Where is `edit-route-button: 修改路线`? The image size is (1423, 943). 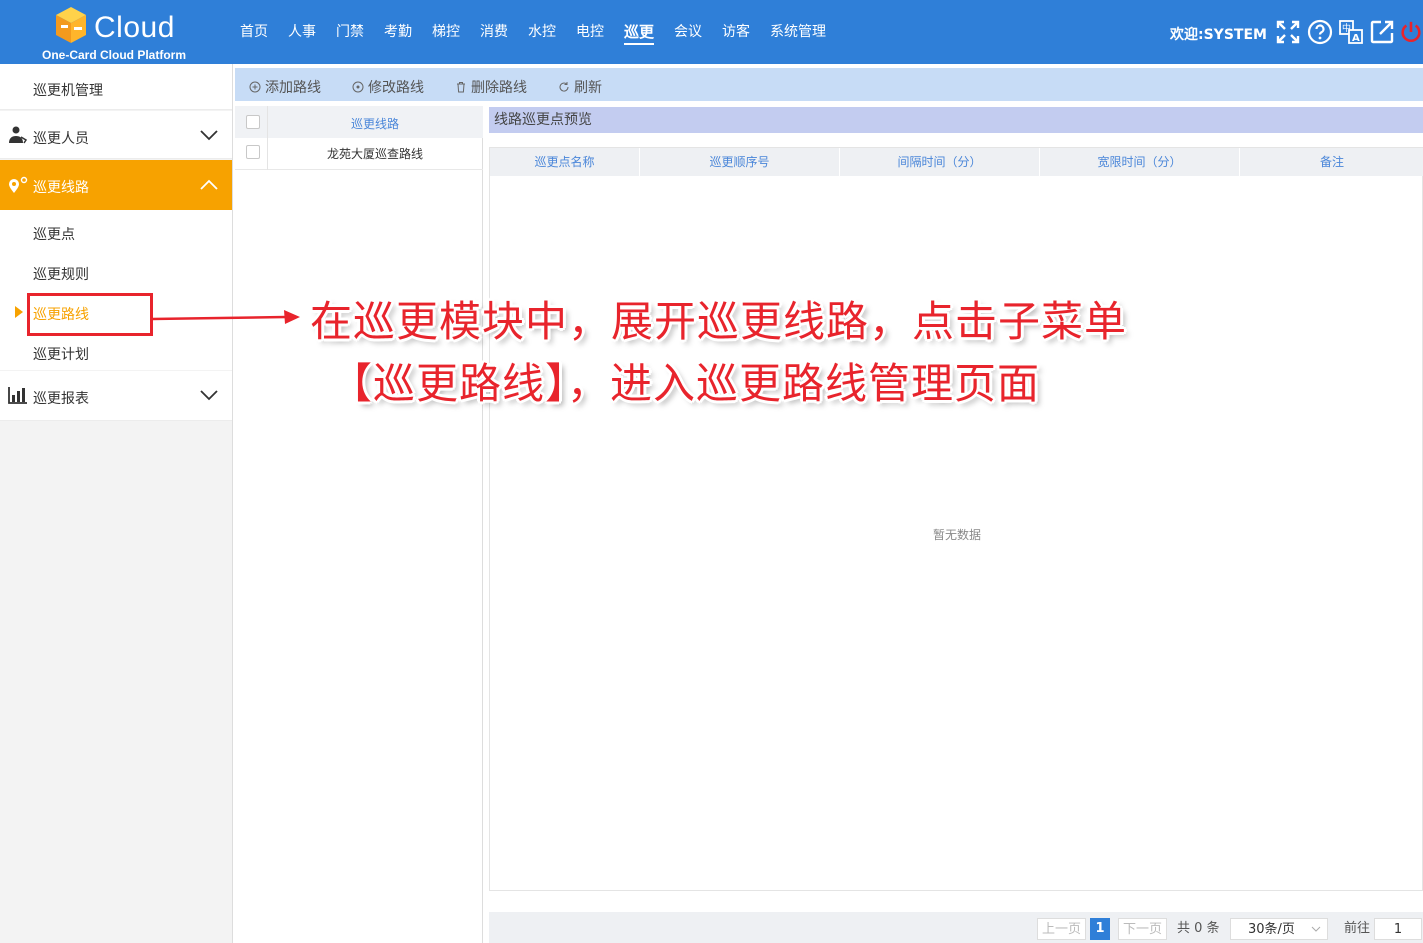 edit-route-button: 修改路线 is located at coordinates (388, 87).